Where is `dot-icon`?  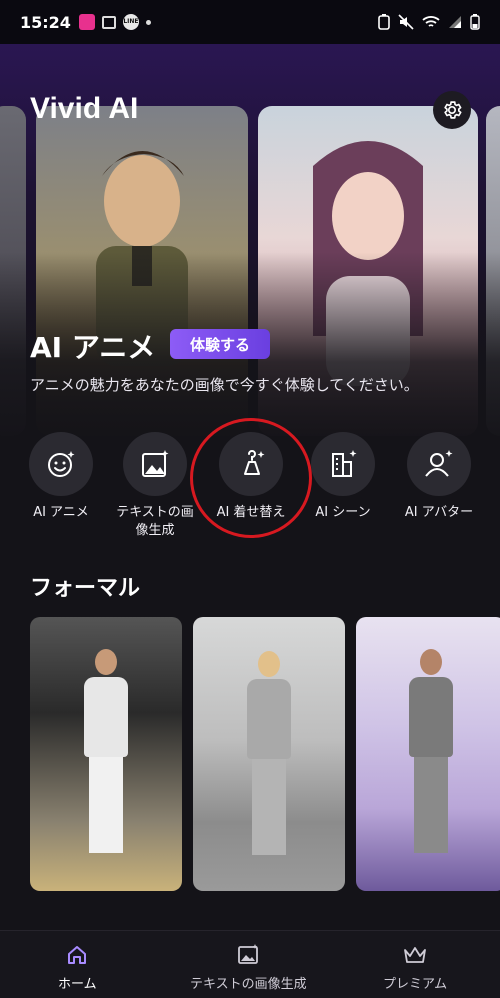
dot-icon is located at coordinates (148, 22).